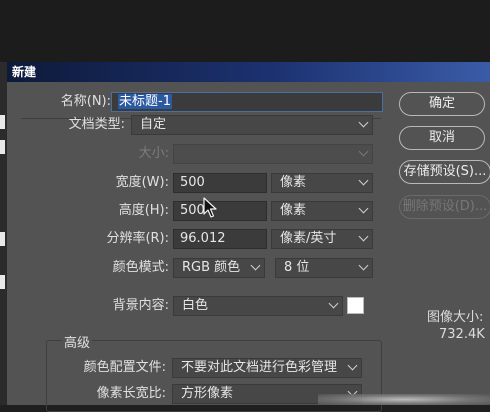 The width and height of the screenshot is (490, 412). I want to click on name-label: 名称(N):, so click(85, 101).